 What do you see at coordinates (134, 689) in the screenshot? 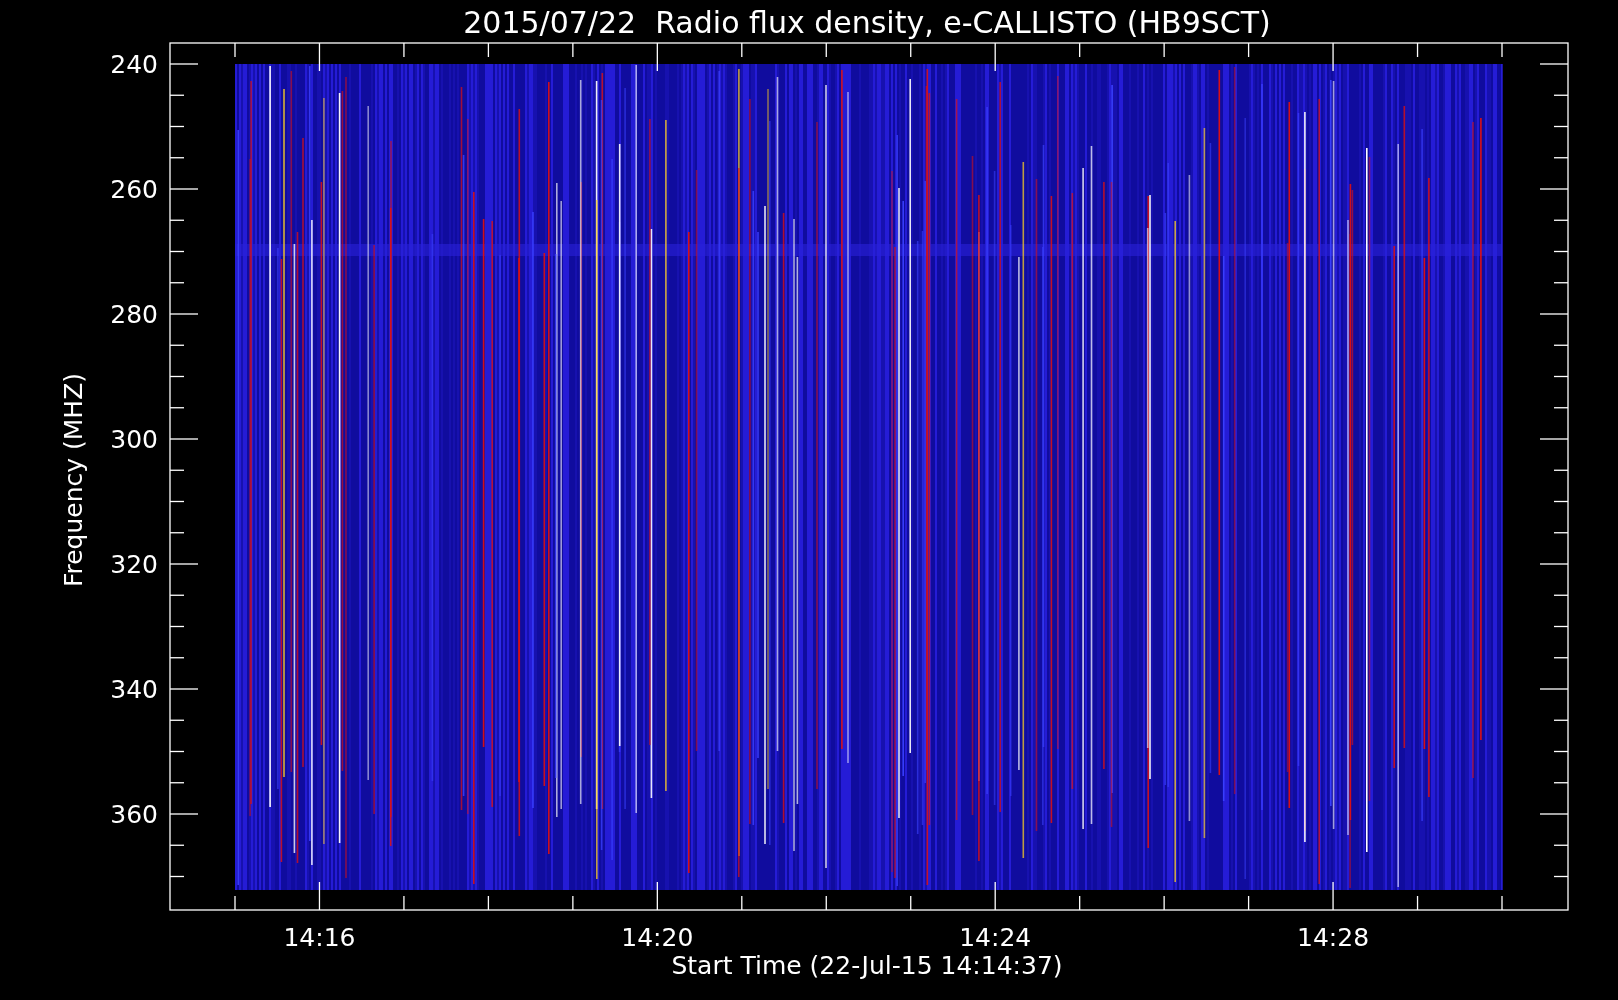
I see `tick-label: 340` at bounding box center [134, 689].